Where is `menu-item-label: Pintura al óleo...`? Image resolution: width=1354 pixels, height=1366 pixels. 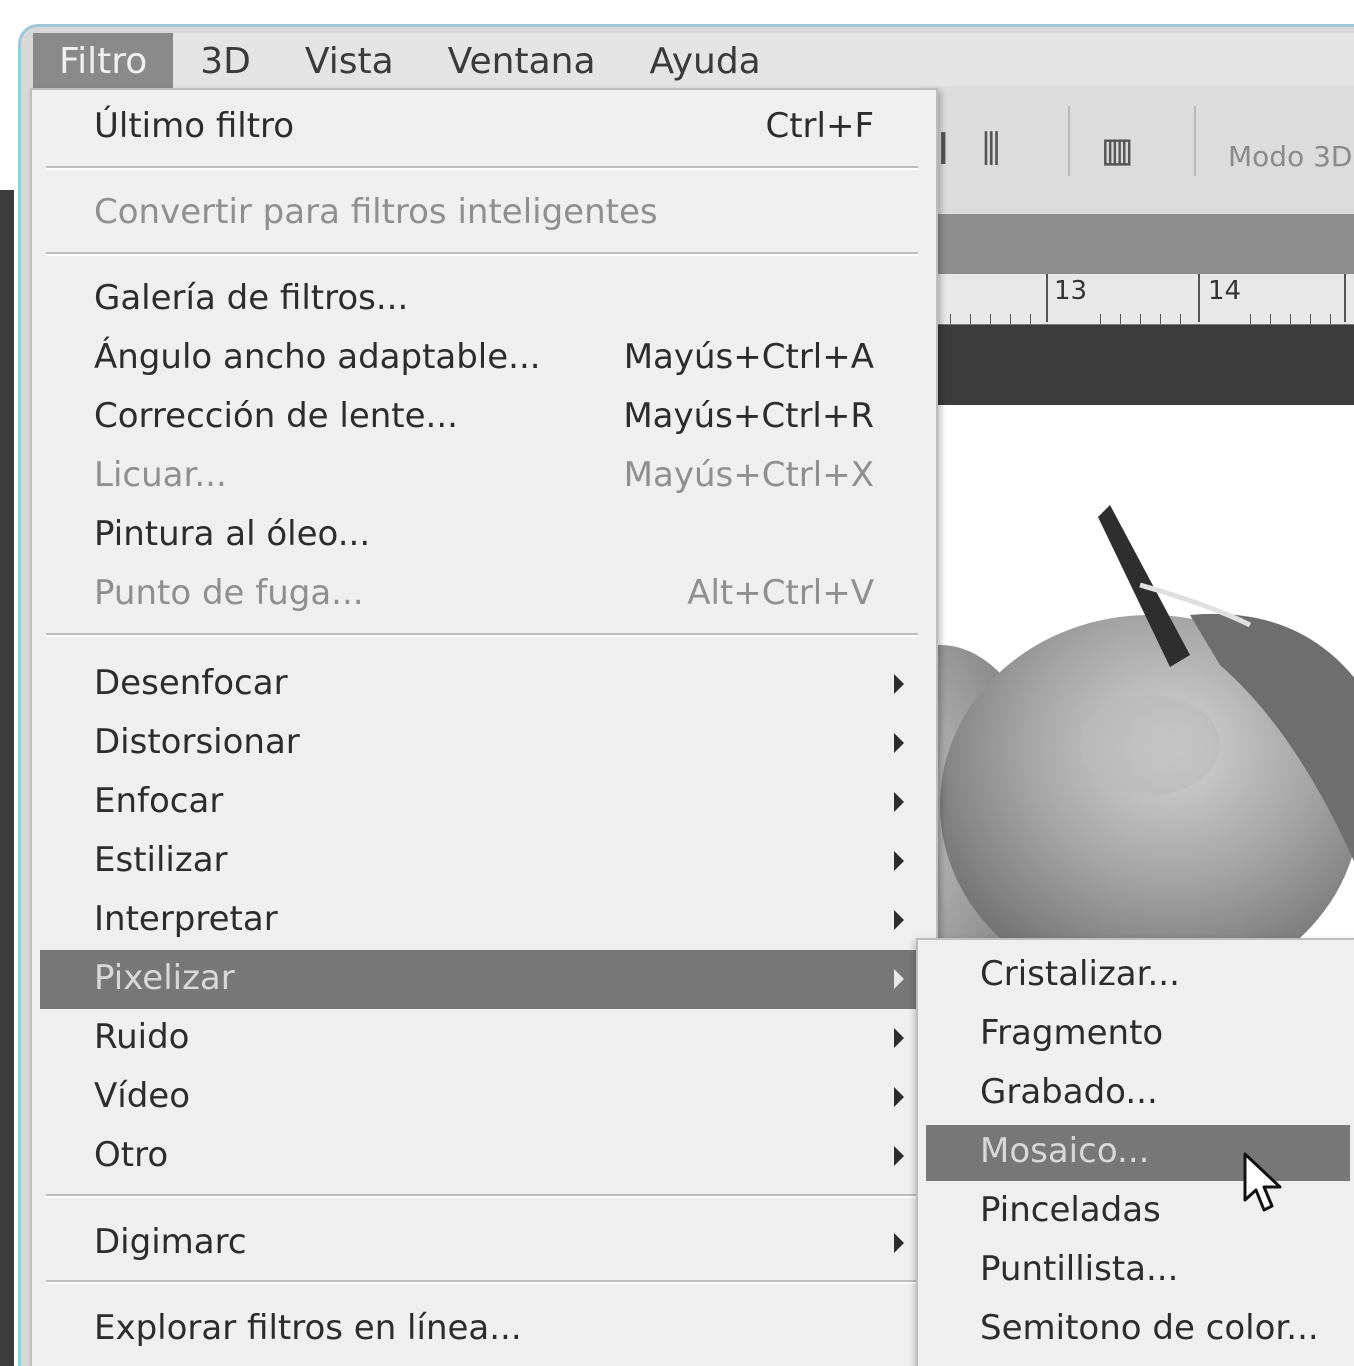
menu-item-label: Pintura al óleo... is located at coordinates (232, 534).